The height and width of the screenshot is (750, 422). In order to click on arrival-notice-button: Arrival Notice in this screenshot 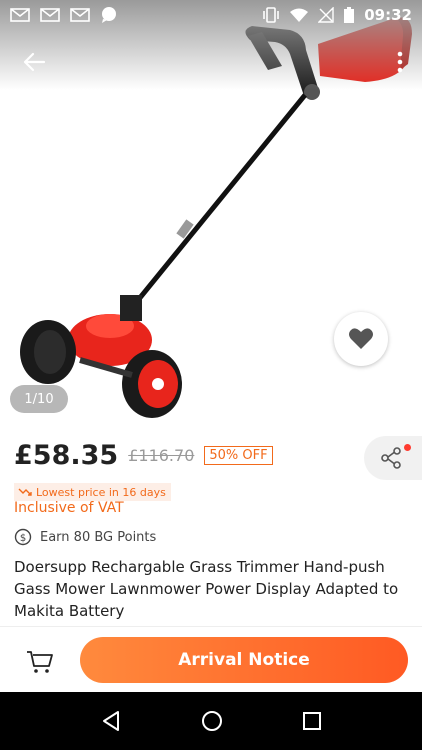, I will do `click(244, 660)`.